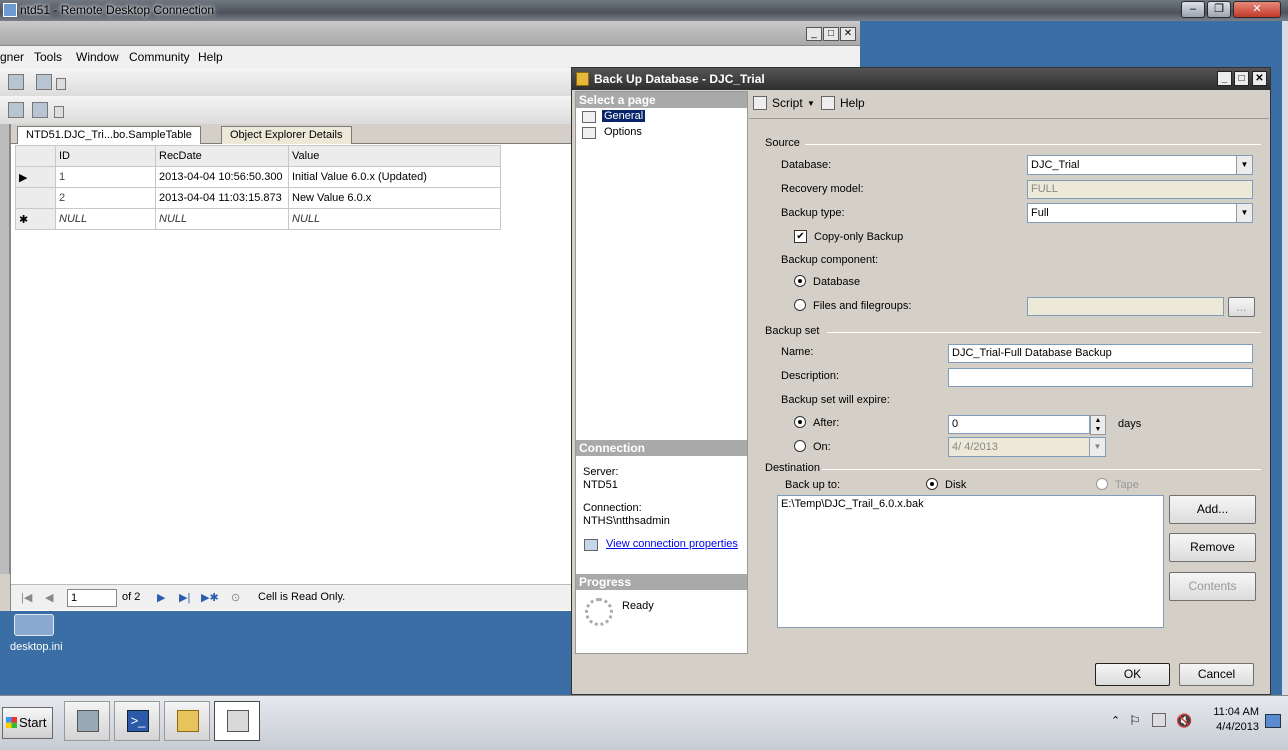  Describe the element at coordinates (16, 110) in the screenshot. I see `table-icon` at that location.